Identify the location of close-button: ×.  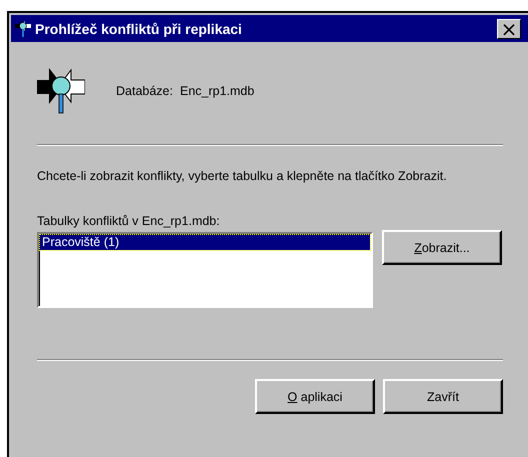
(509, 28).